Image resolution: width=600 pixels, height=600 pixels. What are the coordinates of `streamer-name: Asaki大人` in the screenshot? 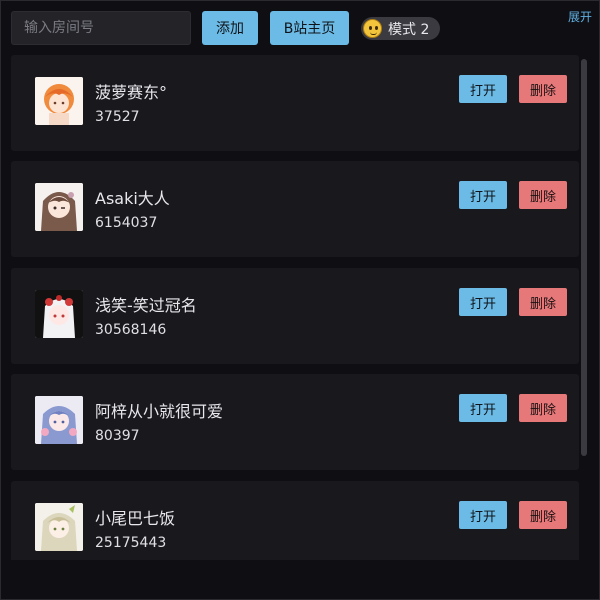 It's located at (132, 198).